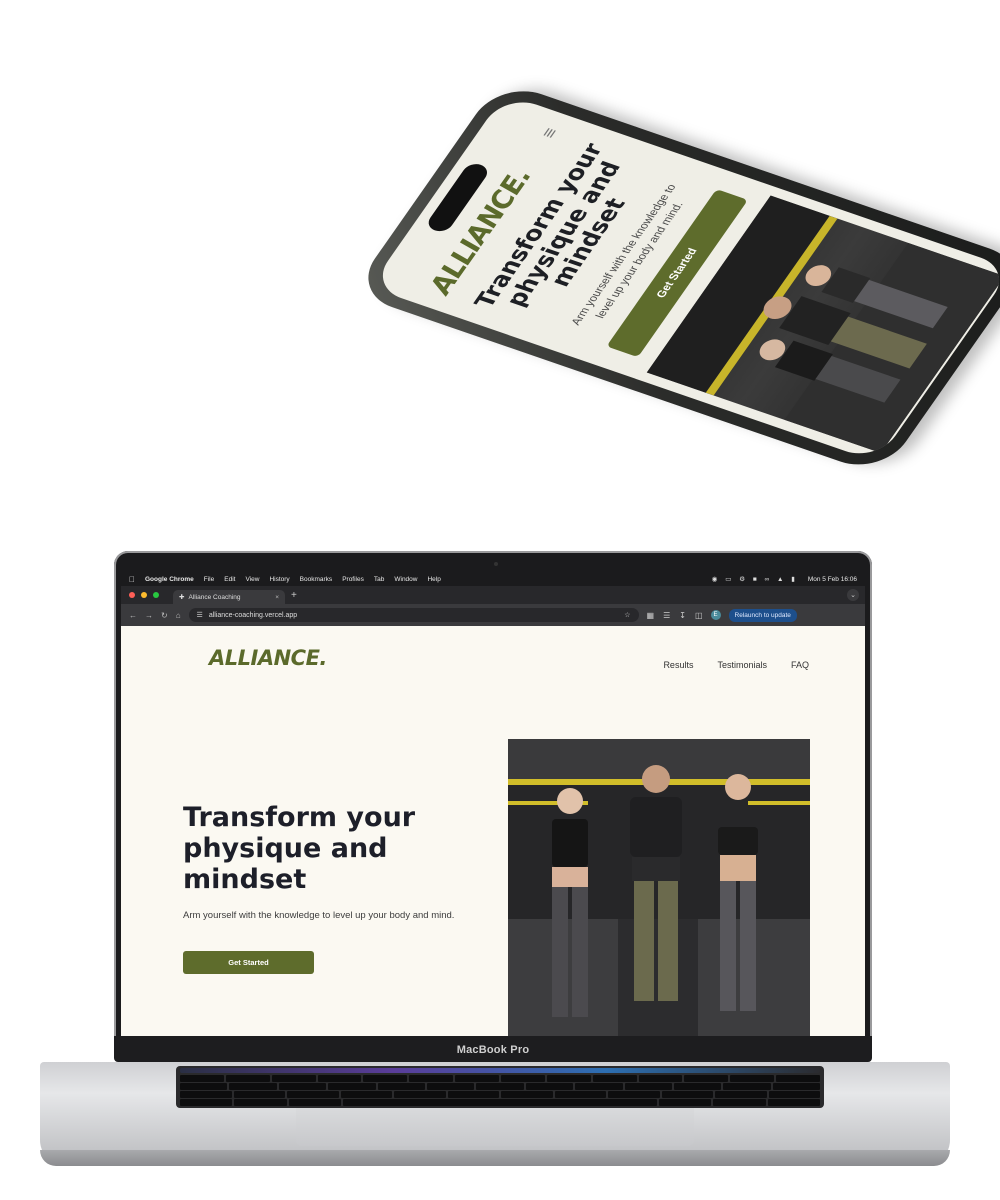 The image size is (1000, 1200). I want to click on close-tab-icon: ×, so click(277, 597).